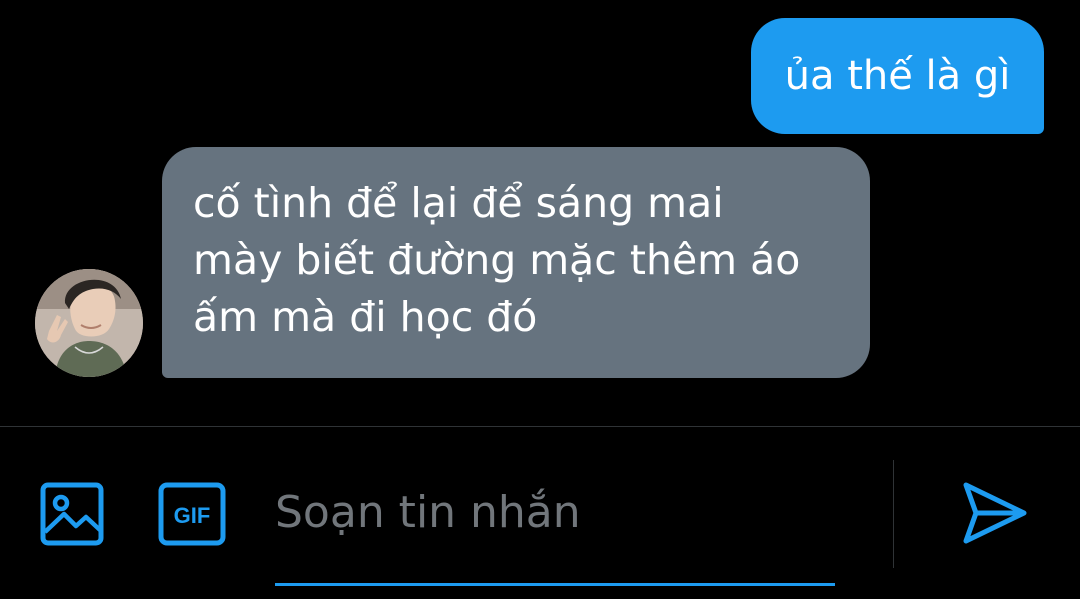 This screenshot has width=1080, height=599. Describe the element at coordinates (555, 584) in the screenshot. I see `input-focus-underline` at that location.